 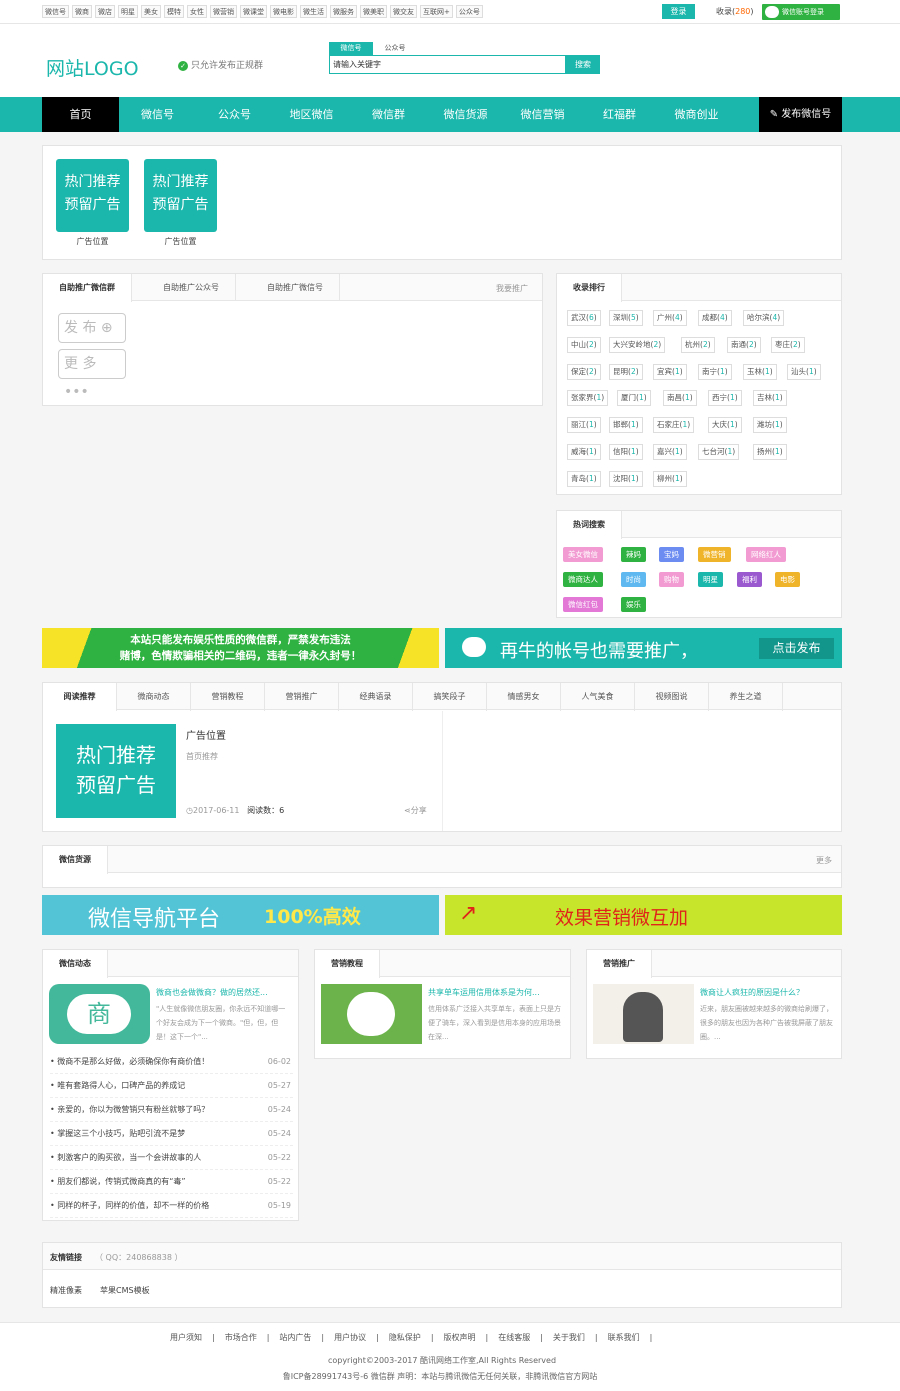 What do you see at coordinates (670, 452) in the screenshot?
I see `city-tag: 嘉兴(1)` at bounding box center [670, 452].